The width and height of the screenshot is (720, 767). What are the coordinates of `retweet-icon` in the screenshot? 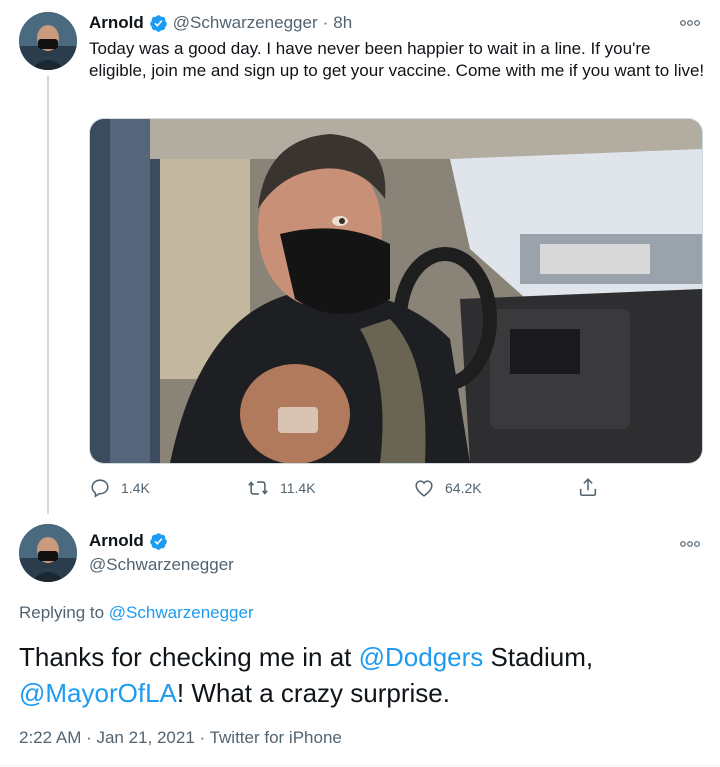 It's located at (258, 488).